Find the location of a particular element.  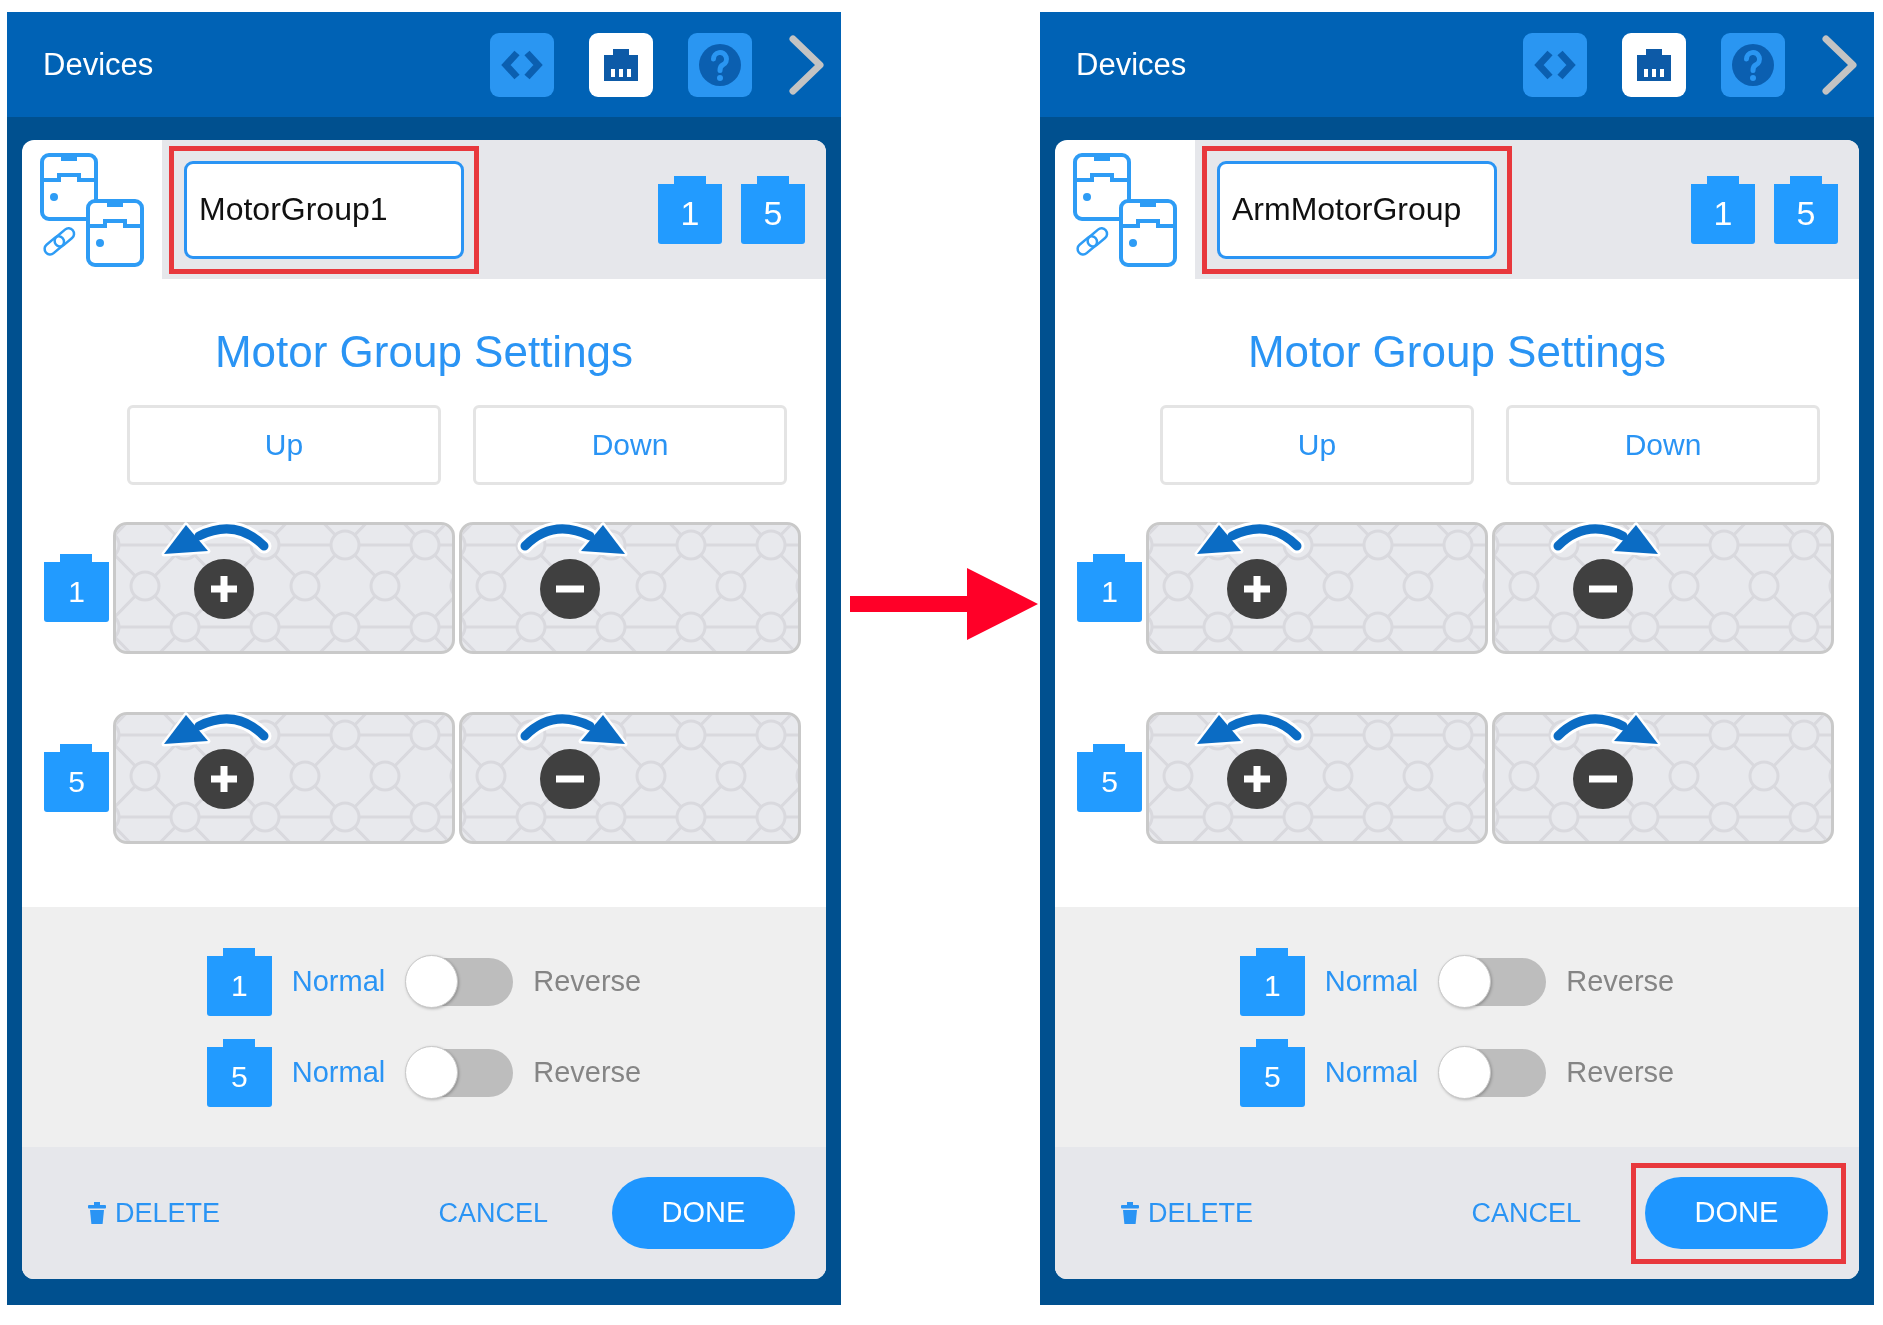

group-name-field: MotorGroup1 is located at coordinates (324, 209).